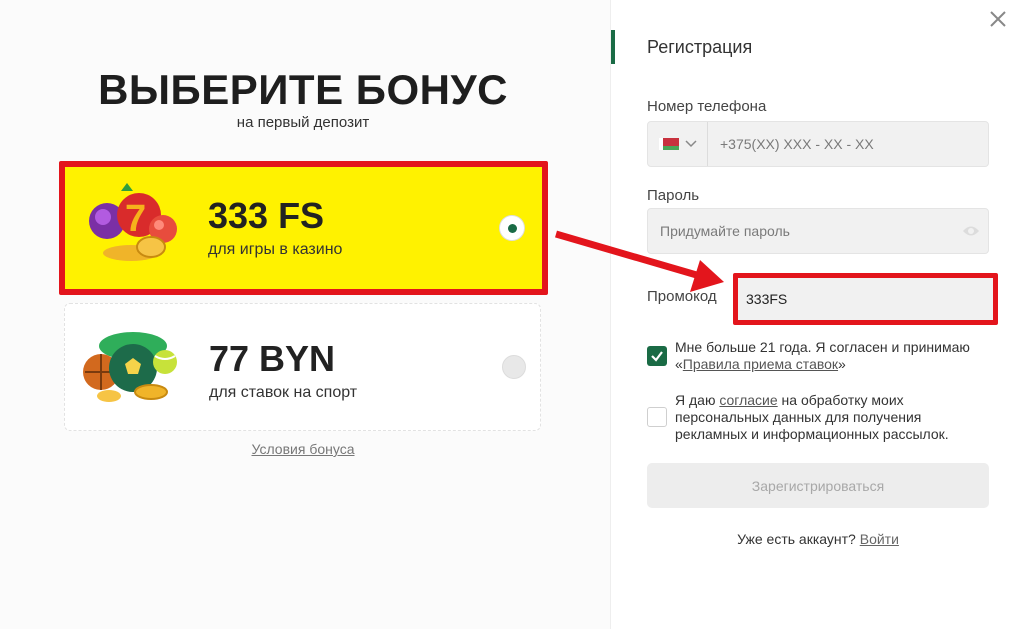  What do you see at coordinates (700, 47) in the screenshot?
I see `registration-title: Регистрация` at bounding box center [700, 47].